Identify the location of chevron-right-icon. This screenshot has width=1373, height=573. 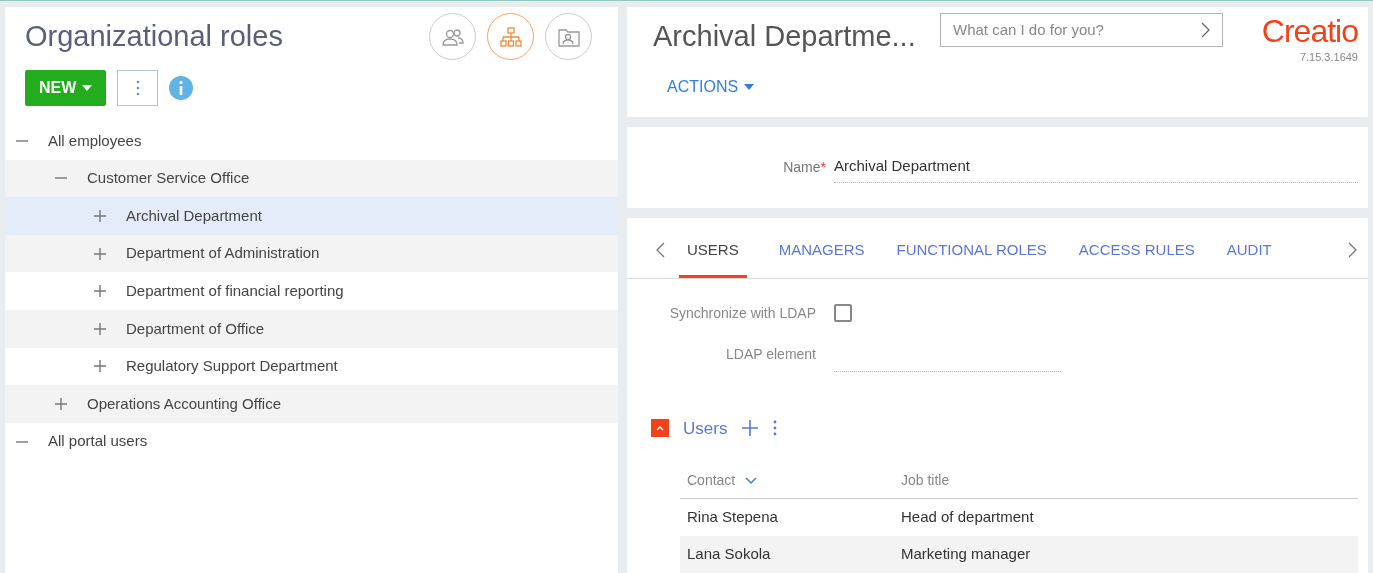
(1205, 30).